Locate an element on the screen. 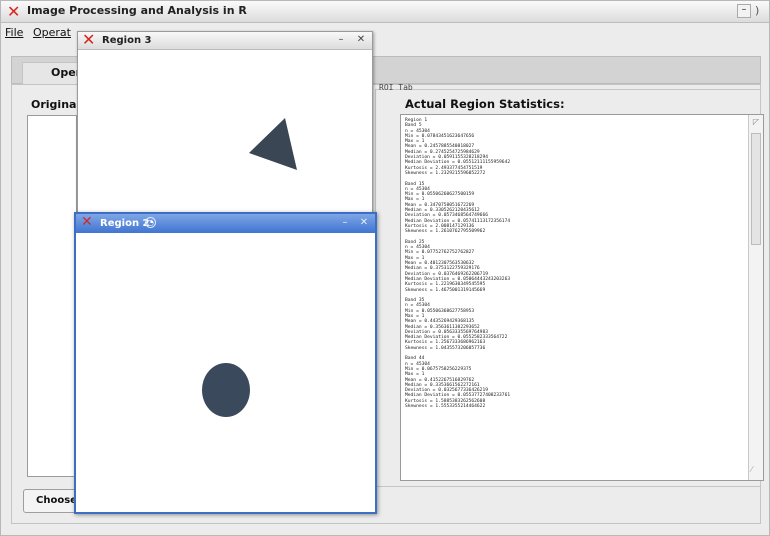  resize-grip-icon: ⁄ is located at coordinates (756, 470).